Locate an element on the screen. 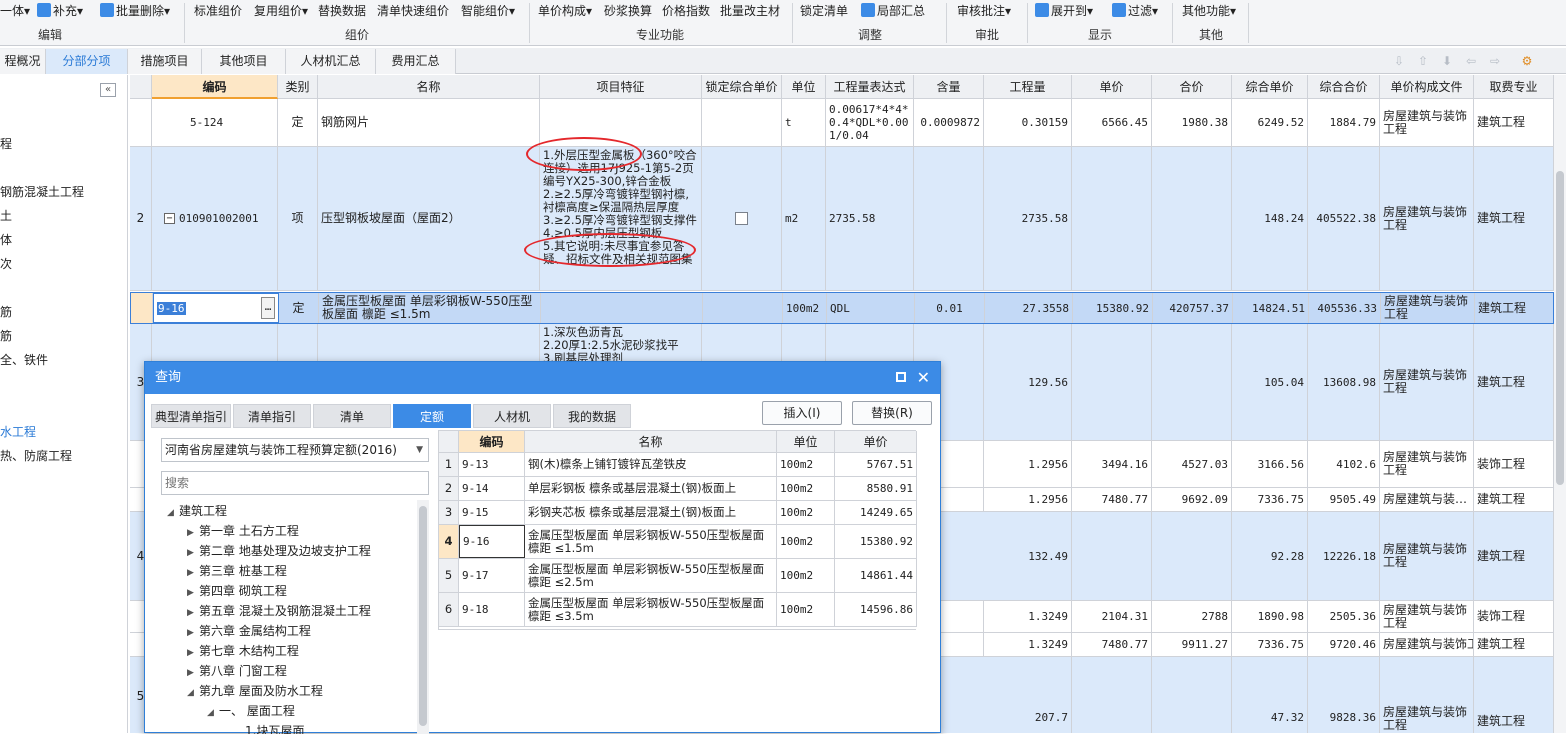 The height and width of the screenshot is (734, 1566). tab-sub-items: 分部分项 is located at coordinates (87, 61).